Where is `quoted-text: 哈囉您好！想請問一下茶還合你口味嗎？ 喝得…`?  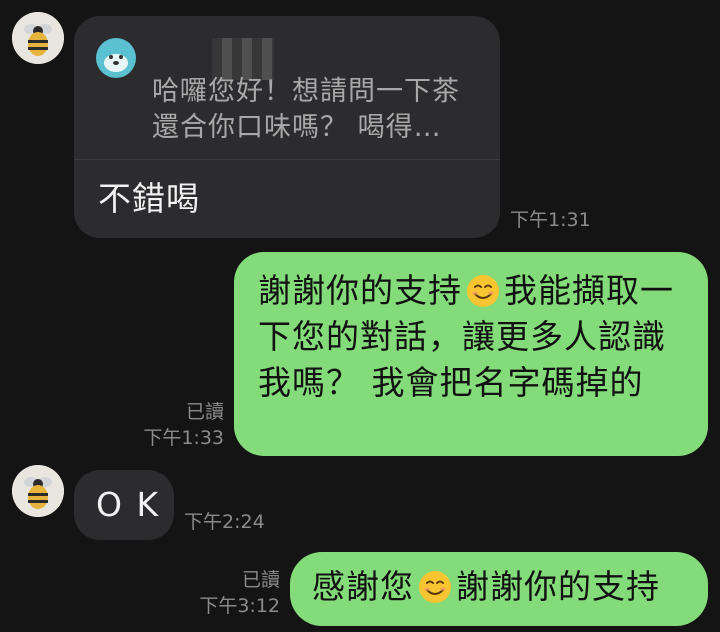
quoted-text: 哈囉您好！想請問一下茶還合你口味嗎？ 喝得… is located at coordinates (306, 109).